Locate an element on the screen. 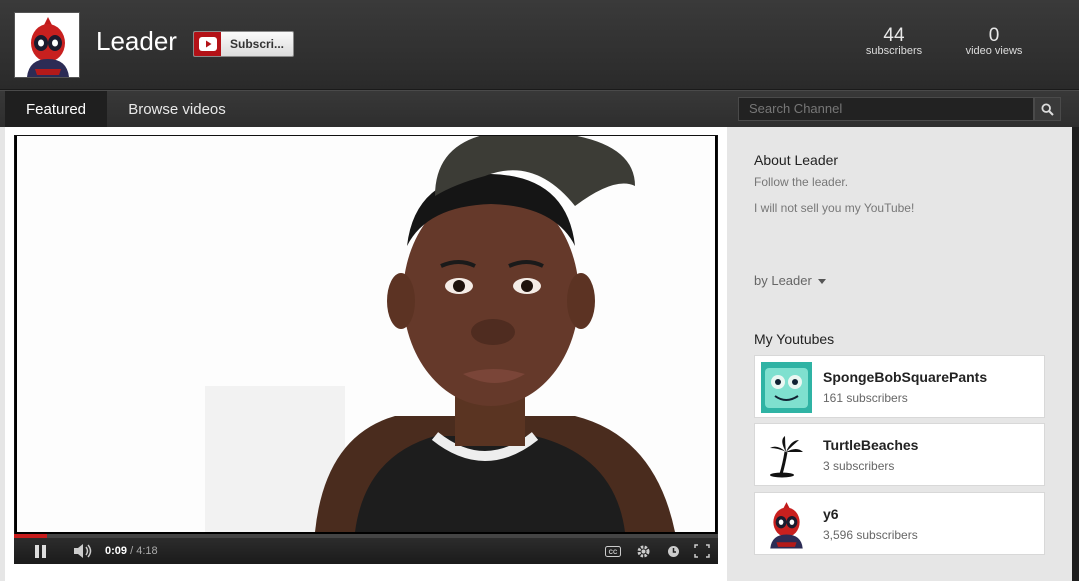 The height and width of the screenshot is (581, 1079). featured-channel-item: SpongeBobSquarePants 161 subscribers is located at coordinates (899, 386).